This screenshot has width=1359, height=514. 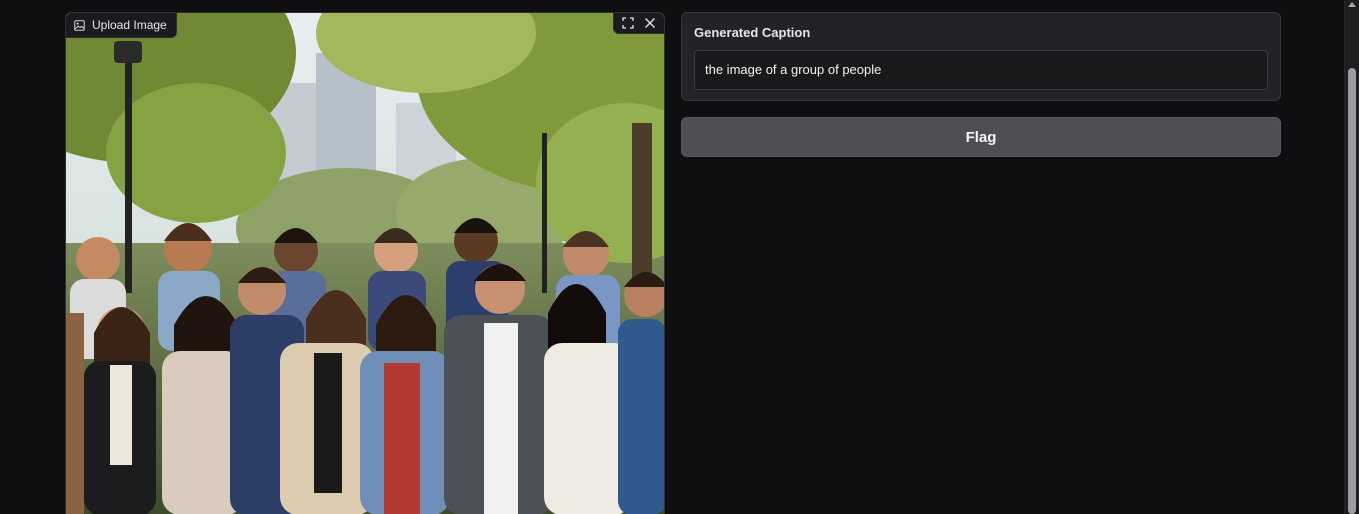 I want to click on flag-button: Flag, so click(x=981, y=137).